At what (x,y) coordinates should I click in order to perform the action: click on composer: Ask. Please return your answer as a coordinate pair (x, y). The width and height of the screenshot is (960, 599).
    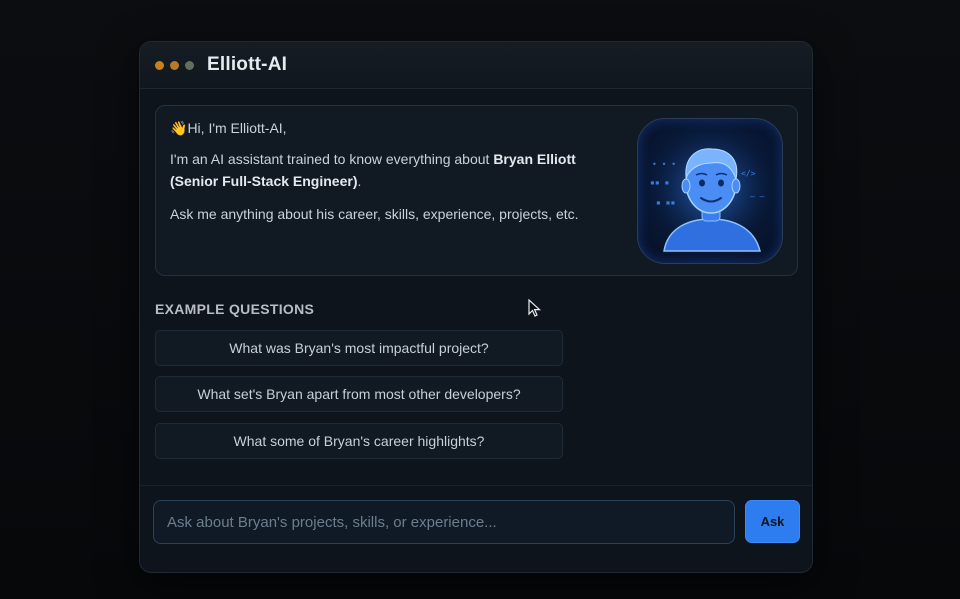
    Looking at the image, I should click on (476, 528).